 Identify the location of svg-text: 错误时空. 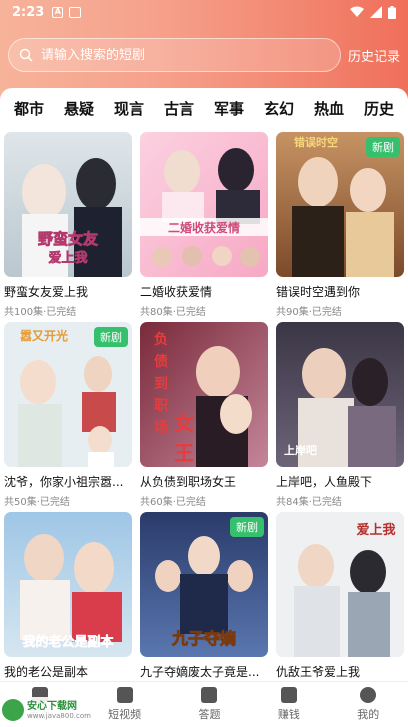
(316, 142).